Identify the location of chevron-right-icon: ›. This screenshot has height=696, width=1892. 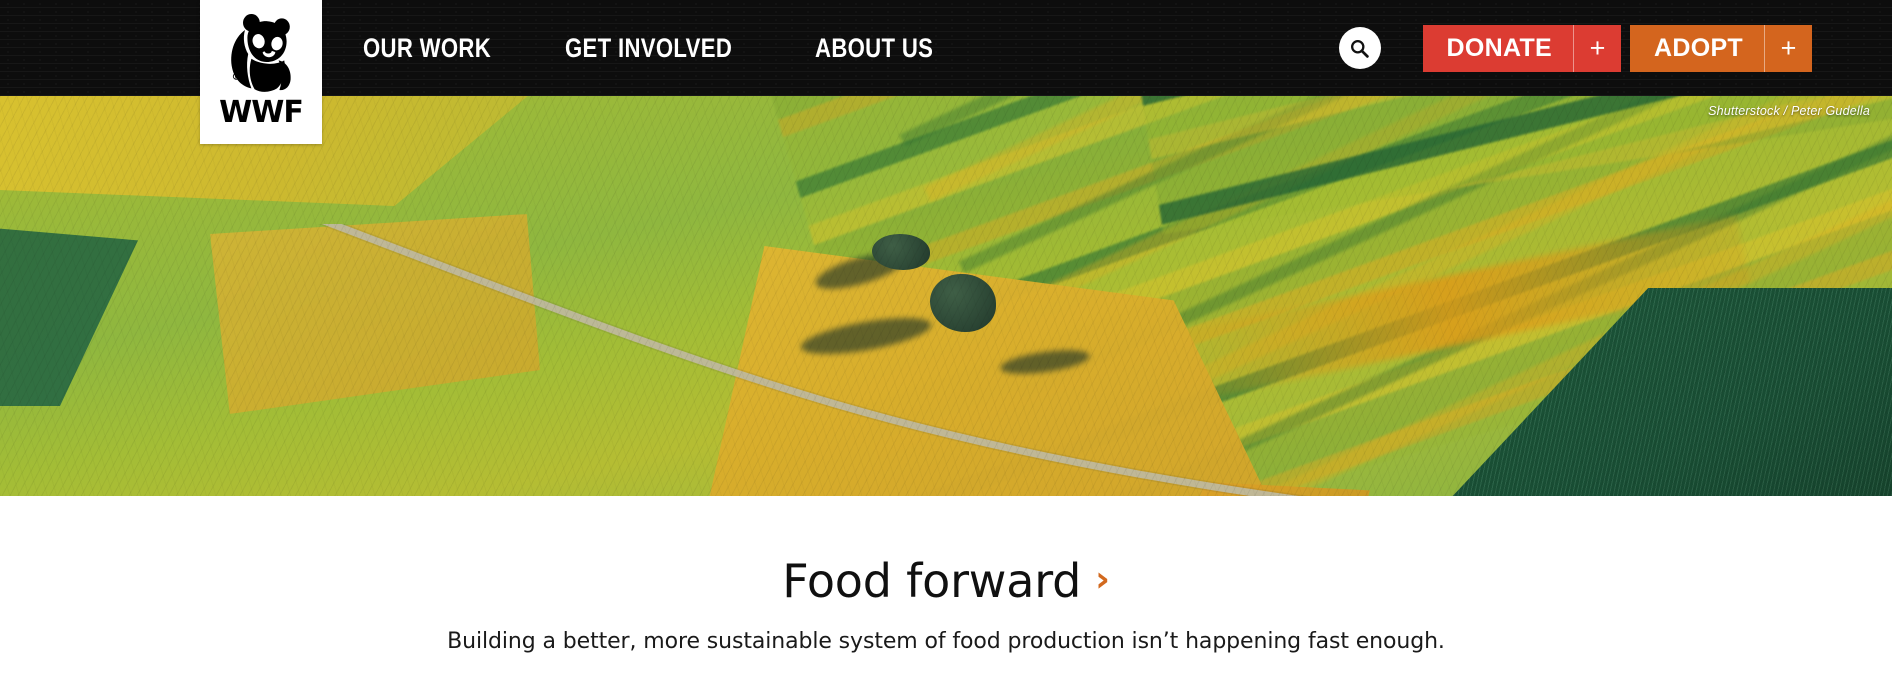
(1102, 580).